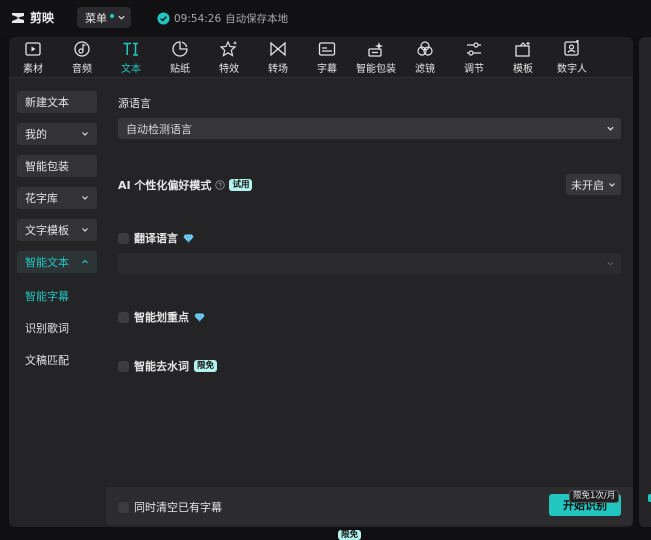  I want to click on tab-audio-label: 音频, so click(82, 69).